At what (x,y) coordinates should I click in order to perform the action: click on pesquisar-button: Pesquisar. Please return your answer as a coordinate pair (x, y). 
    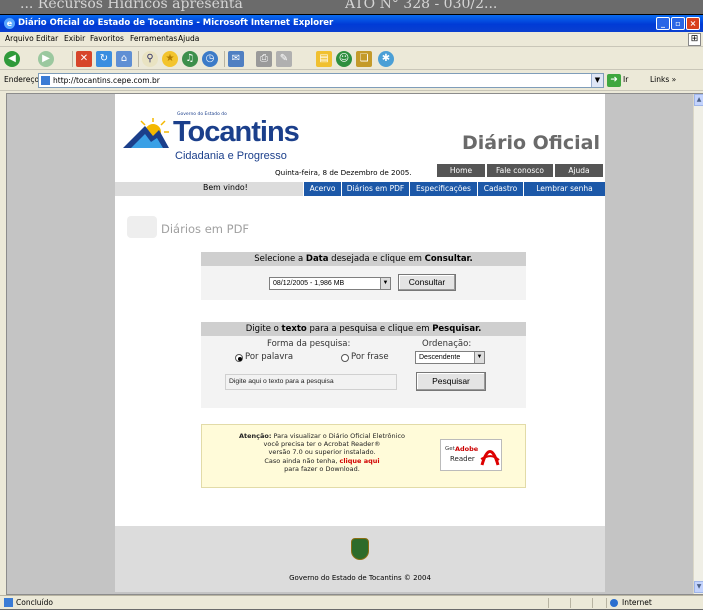
    Looking at the image, I should click on (451, 381).